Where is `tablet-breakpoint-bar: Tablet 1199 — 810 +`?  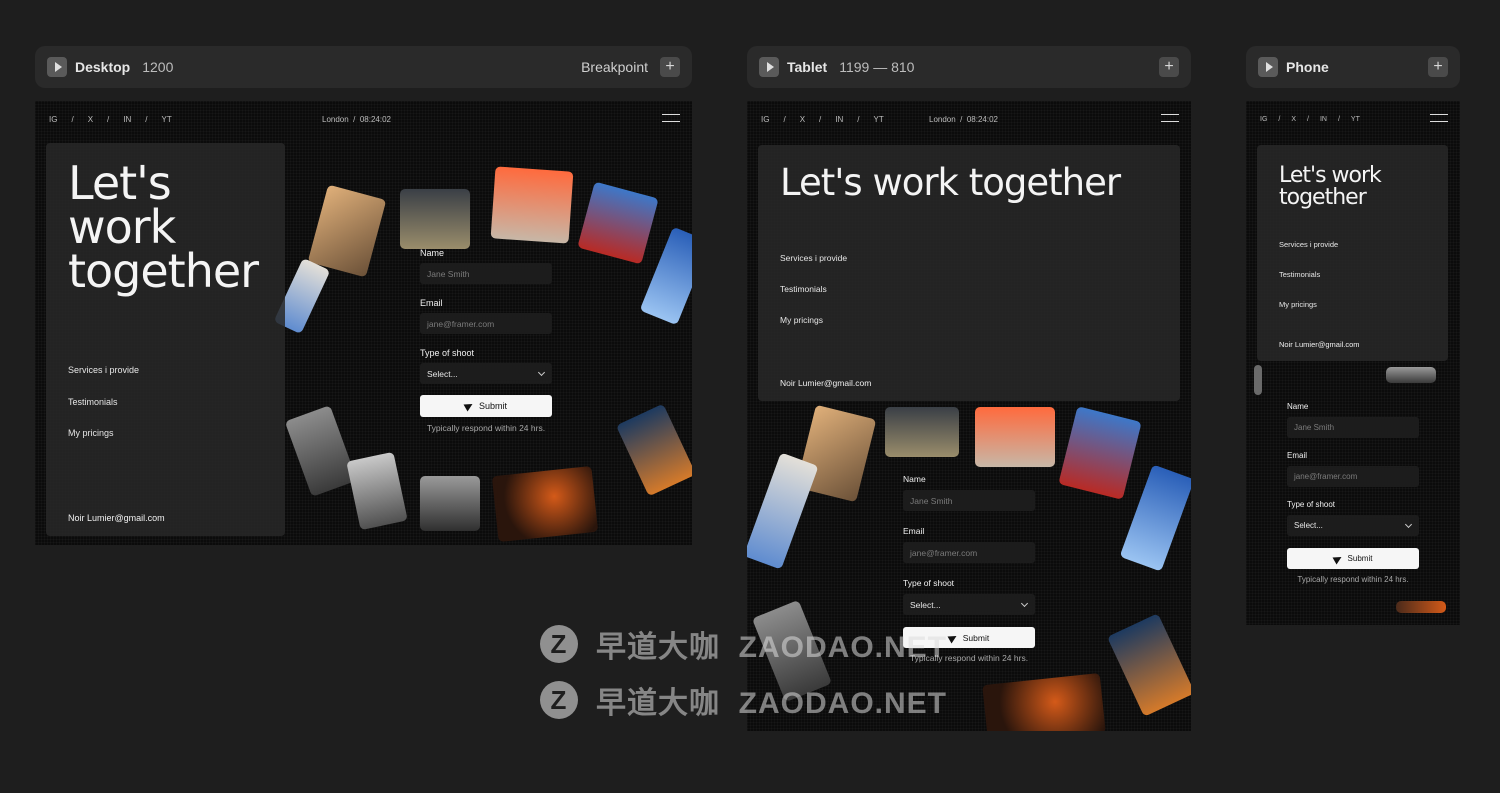
tablet-breakpoint-bar: Tablet 1199 — 810 + is located at coordinates (969, 67).